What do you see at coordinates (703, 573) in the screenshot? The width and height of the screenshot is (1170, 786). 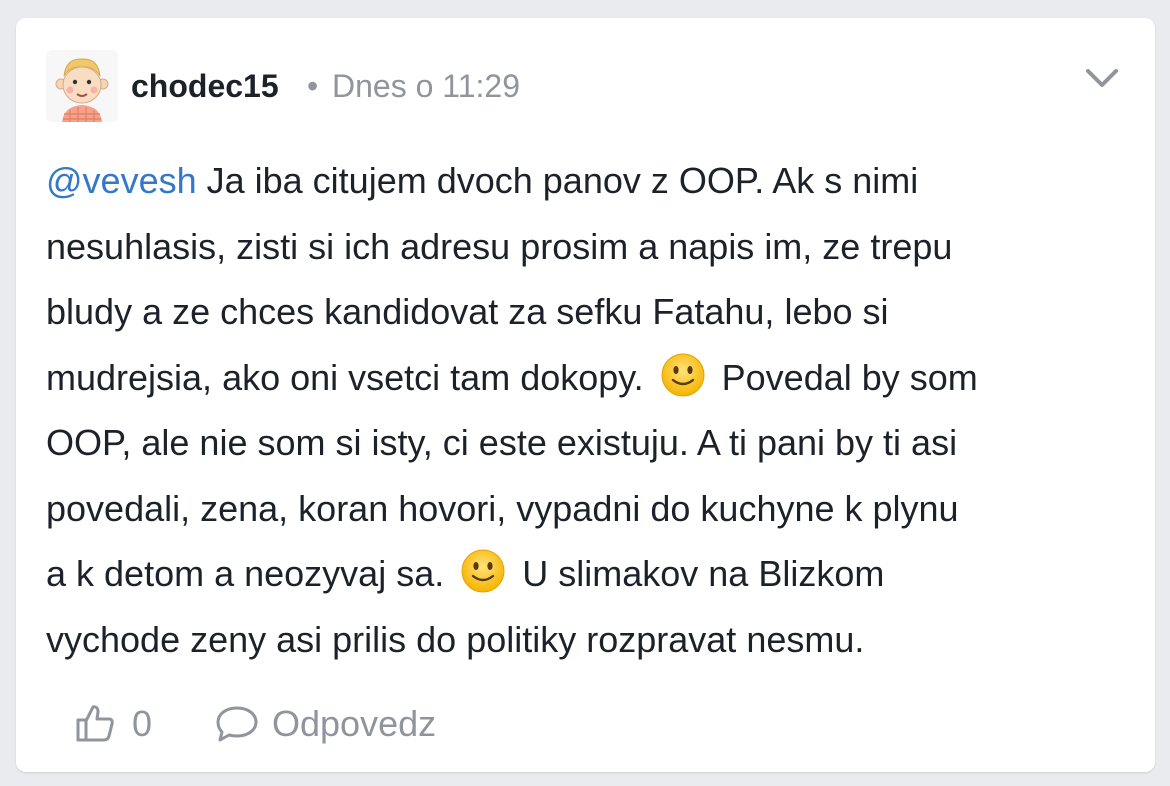 I see `comment-text: U slimakov na Blizkom` at bounding box center [703, 573].